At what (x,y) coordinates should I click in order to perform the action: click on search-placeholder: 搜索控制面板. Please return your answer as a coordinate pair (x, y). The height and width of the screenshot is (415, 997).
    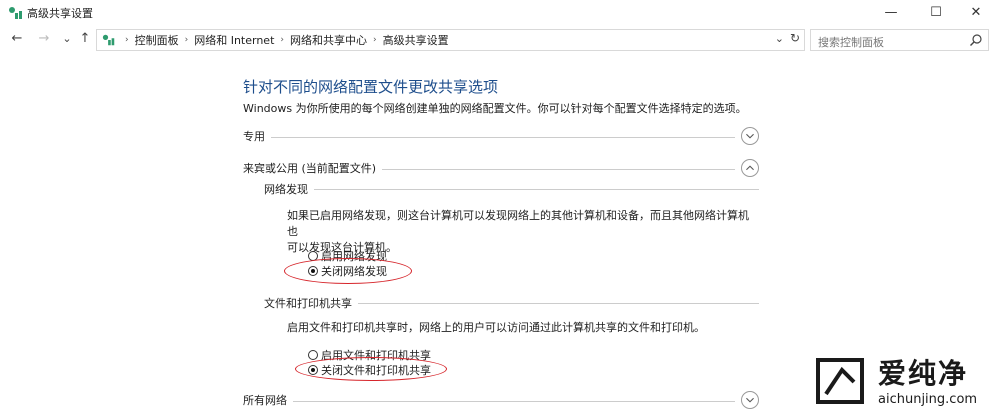
    Looking at the image, I should click on (851, 42).